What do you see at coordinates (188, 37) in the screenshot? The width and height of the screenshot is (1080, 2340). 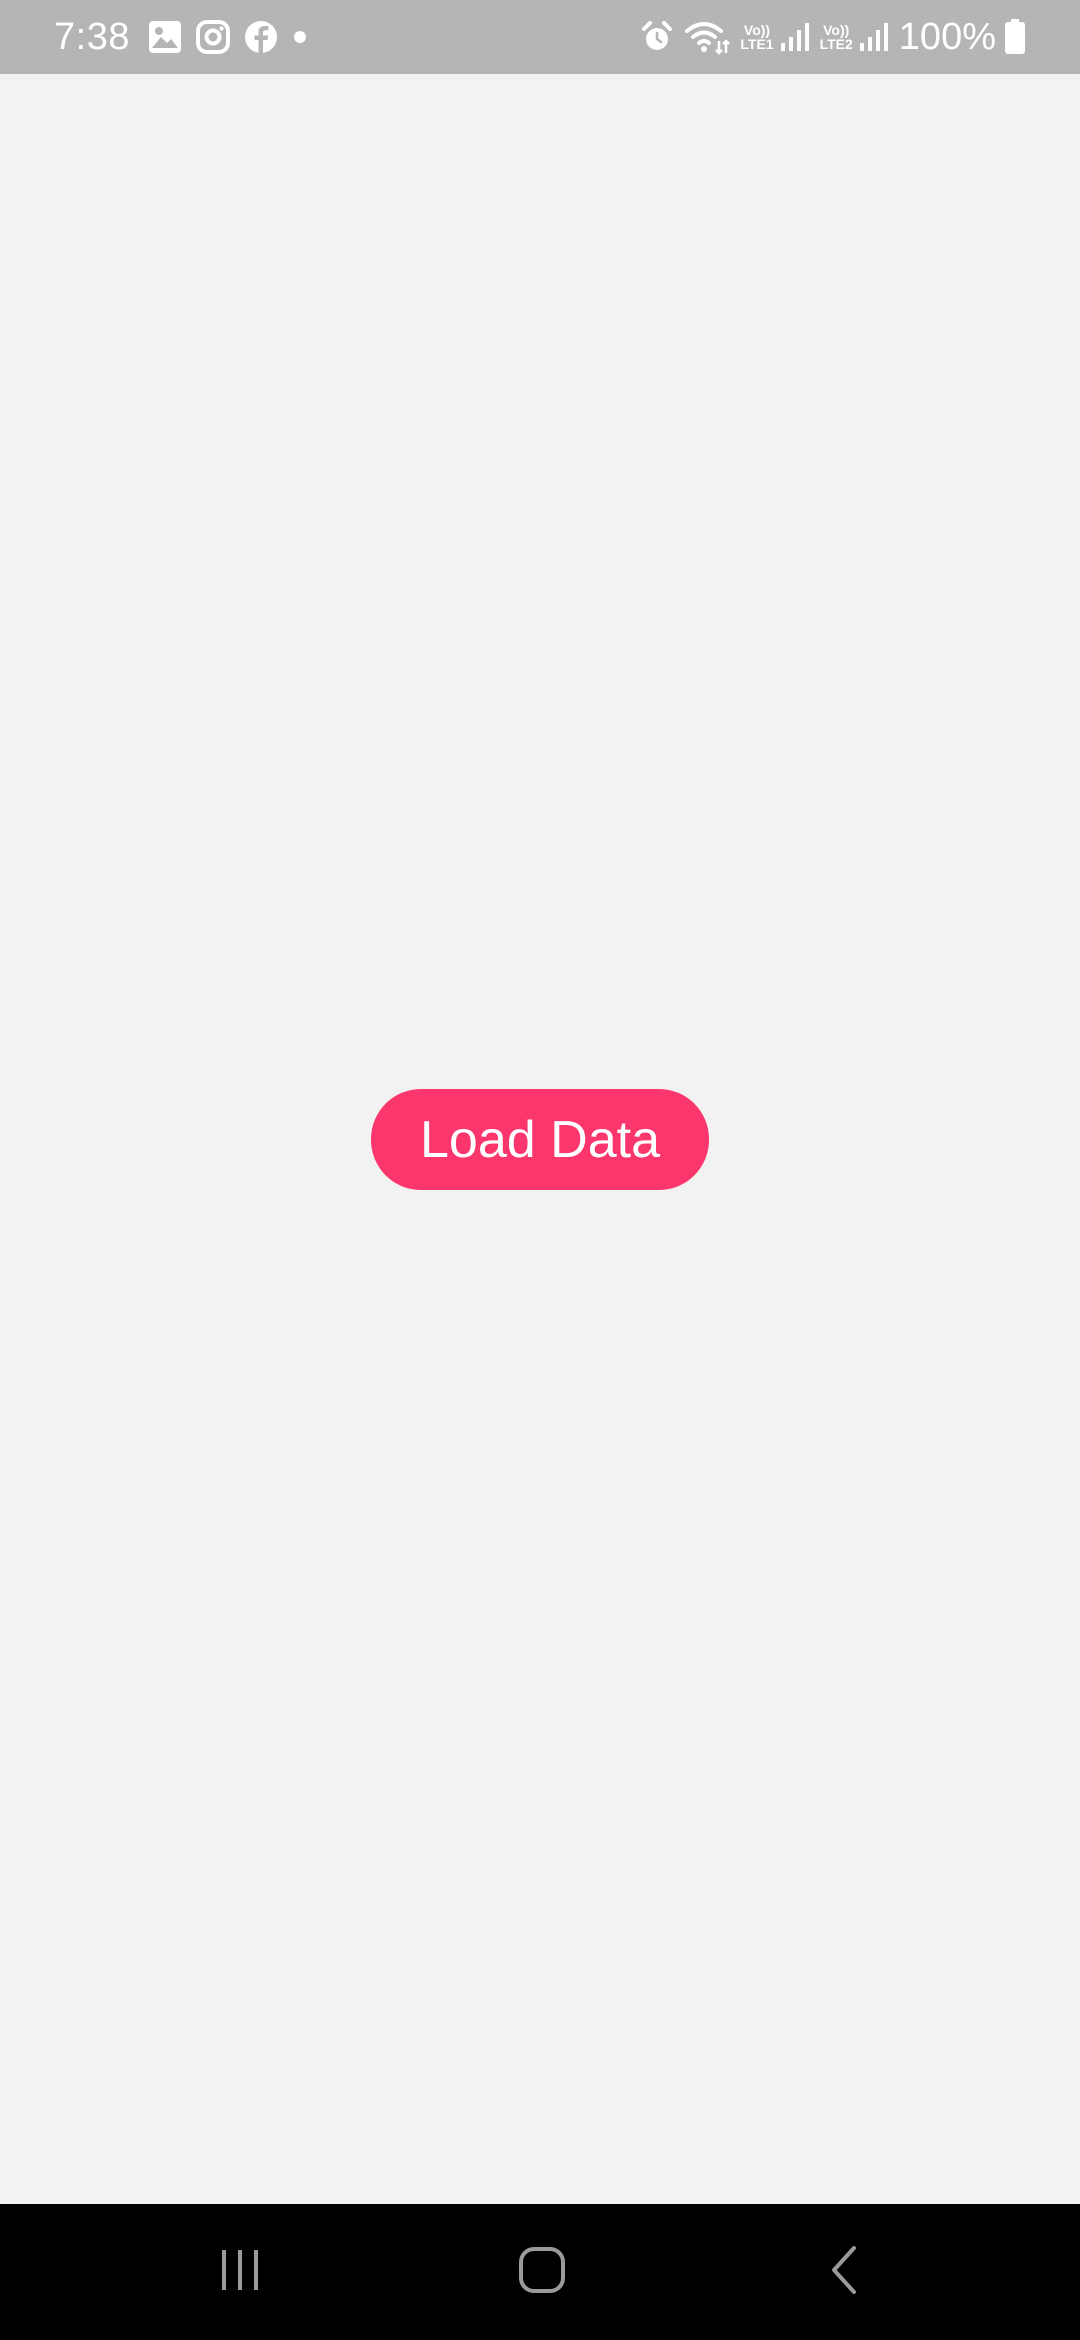 I see `status-left: 7:38` at bounding box center [188, 37].